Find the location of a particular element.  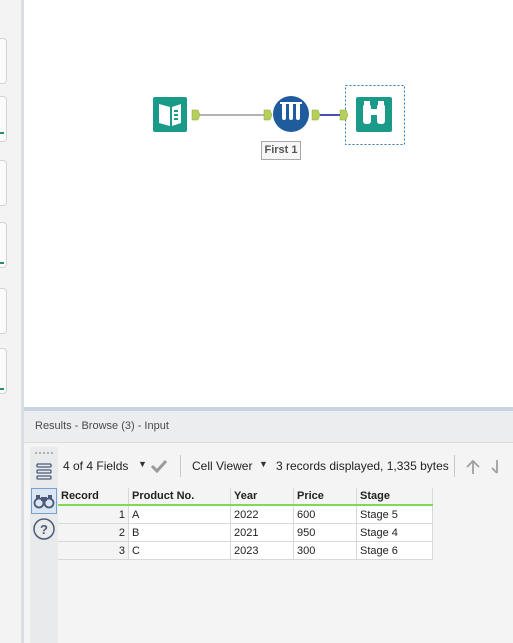

price-cell: 600 is located at coordinates (325, 514).